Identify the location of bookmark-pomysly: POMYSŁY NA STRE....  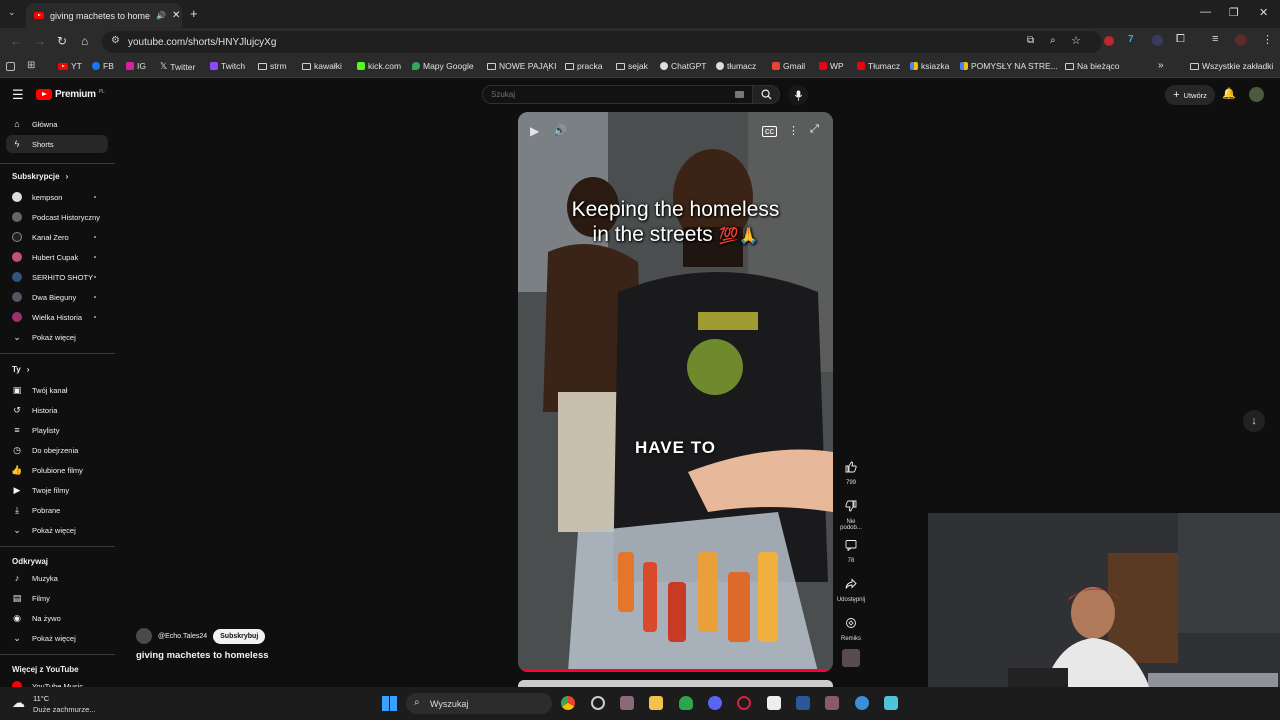
(1009, 66).